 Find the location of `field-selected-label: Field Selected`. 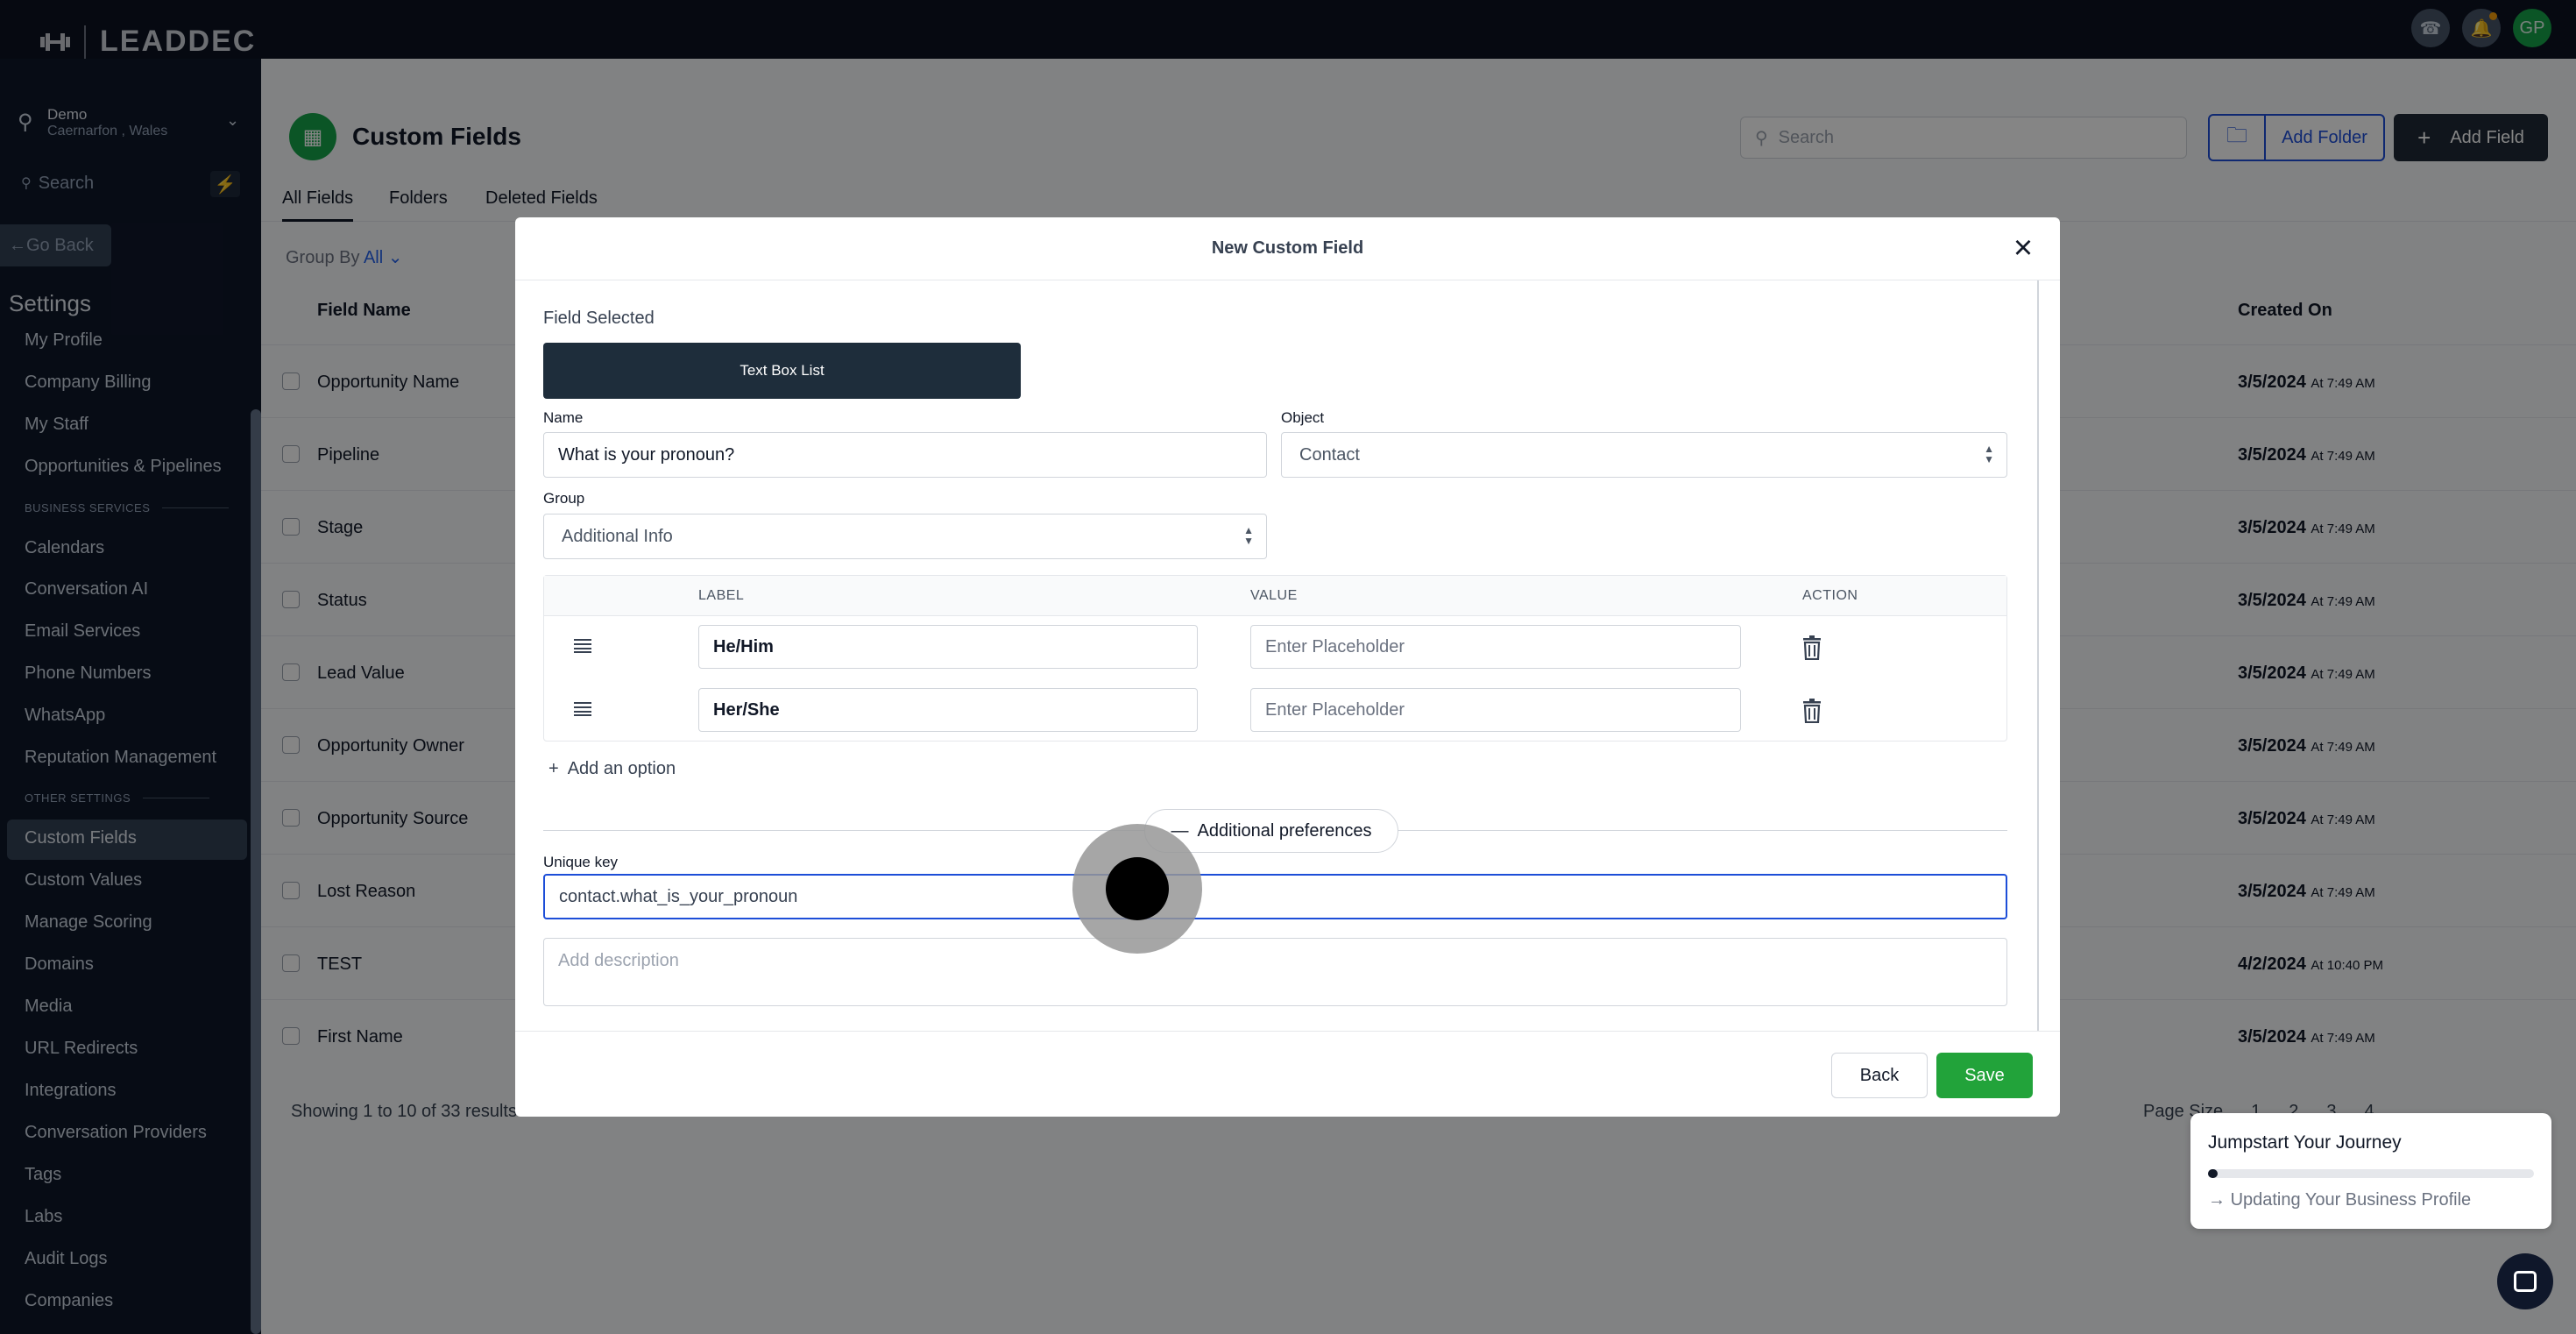

field-selected-label: Field Selected is located at coordinates (599, 318).